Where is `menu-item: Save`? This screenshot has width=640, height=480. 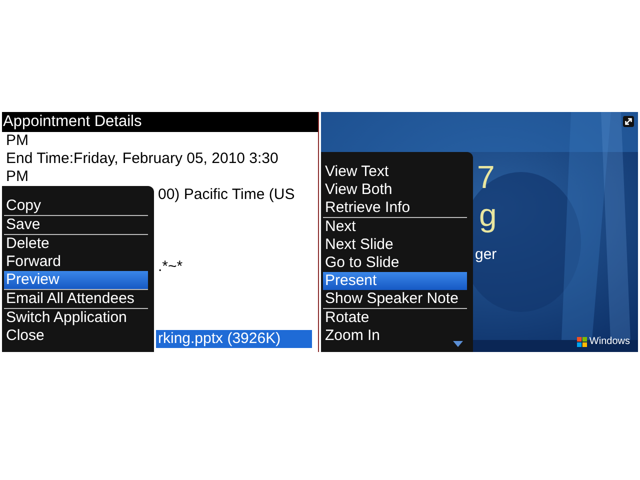 menu-item: Save is located at coordinates (76, 225).